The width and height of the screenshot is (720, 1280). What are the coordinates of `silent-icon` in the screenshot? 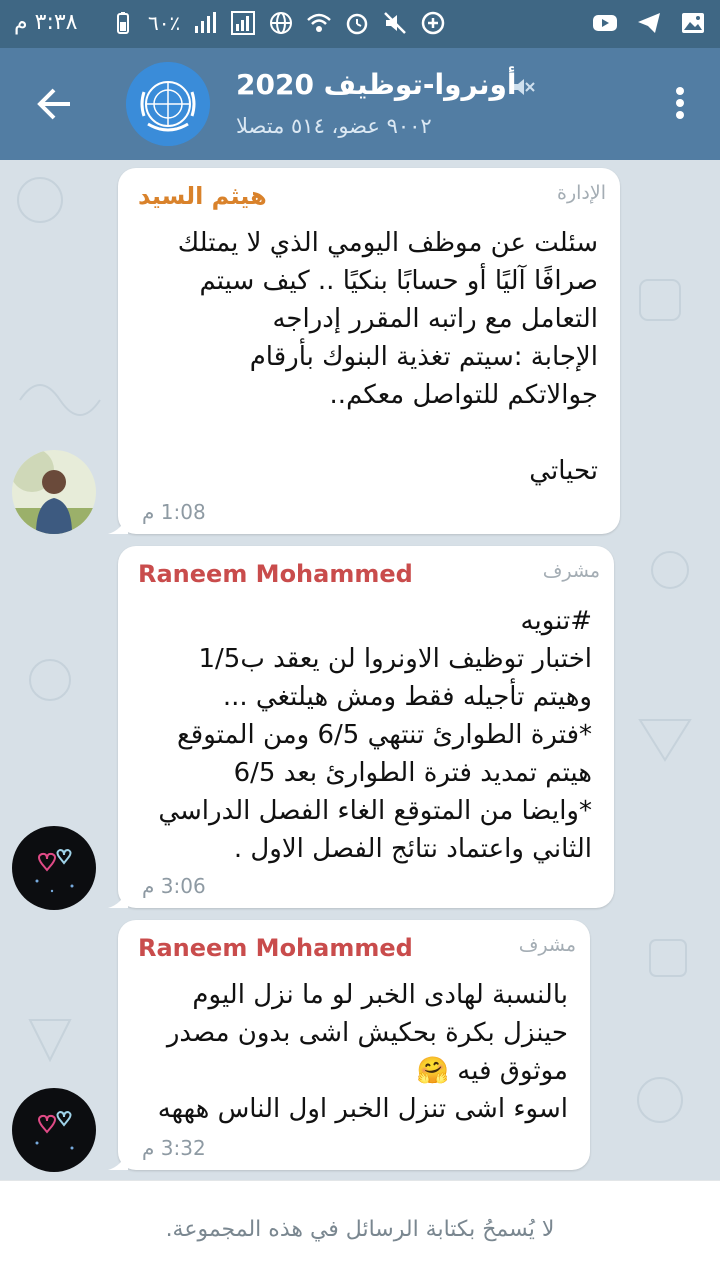 It's located at (395, 23).